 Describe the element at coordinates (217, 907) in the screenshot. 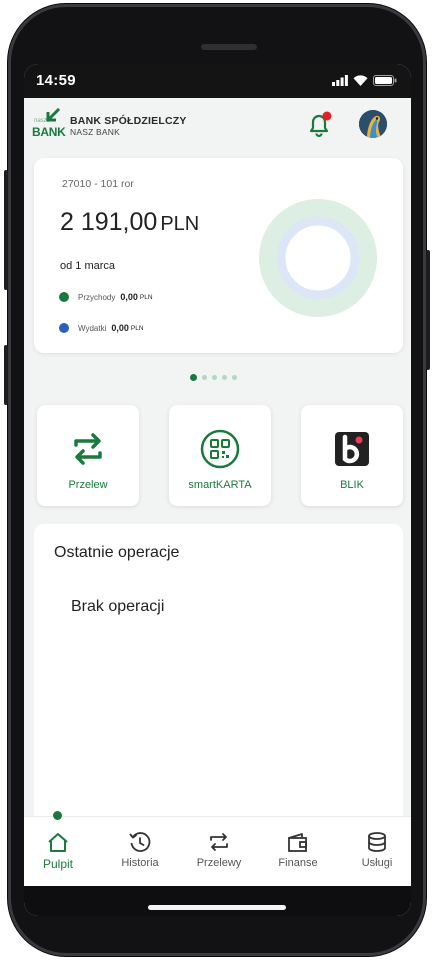

I see `home-indicator` at that location.